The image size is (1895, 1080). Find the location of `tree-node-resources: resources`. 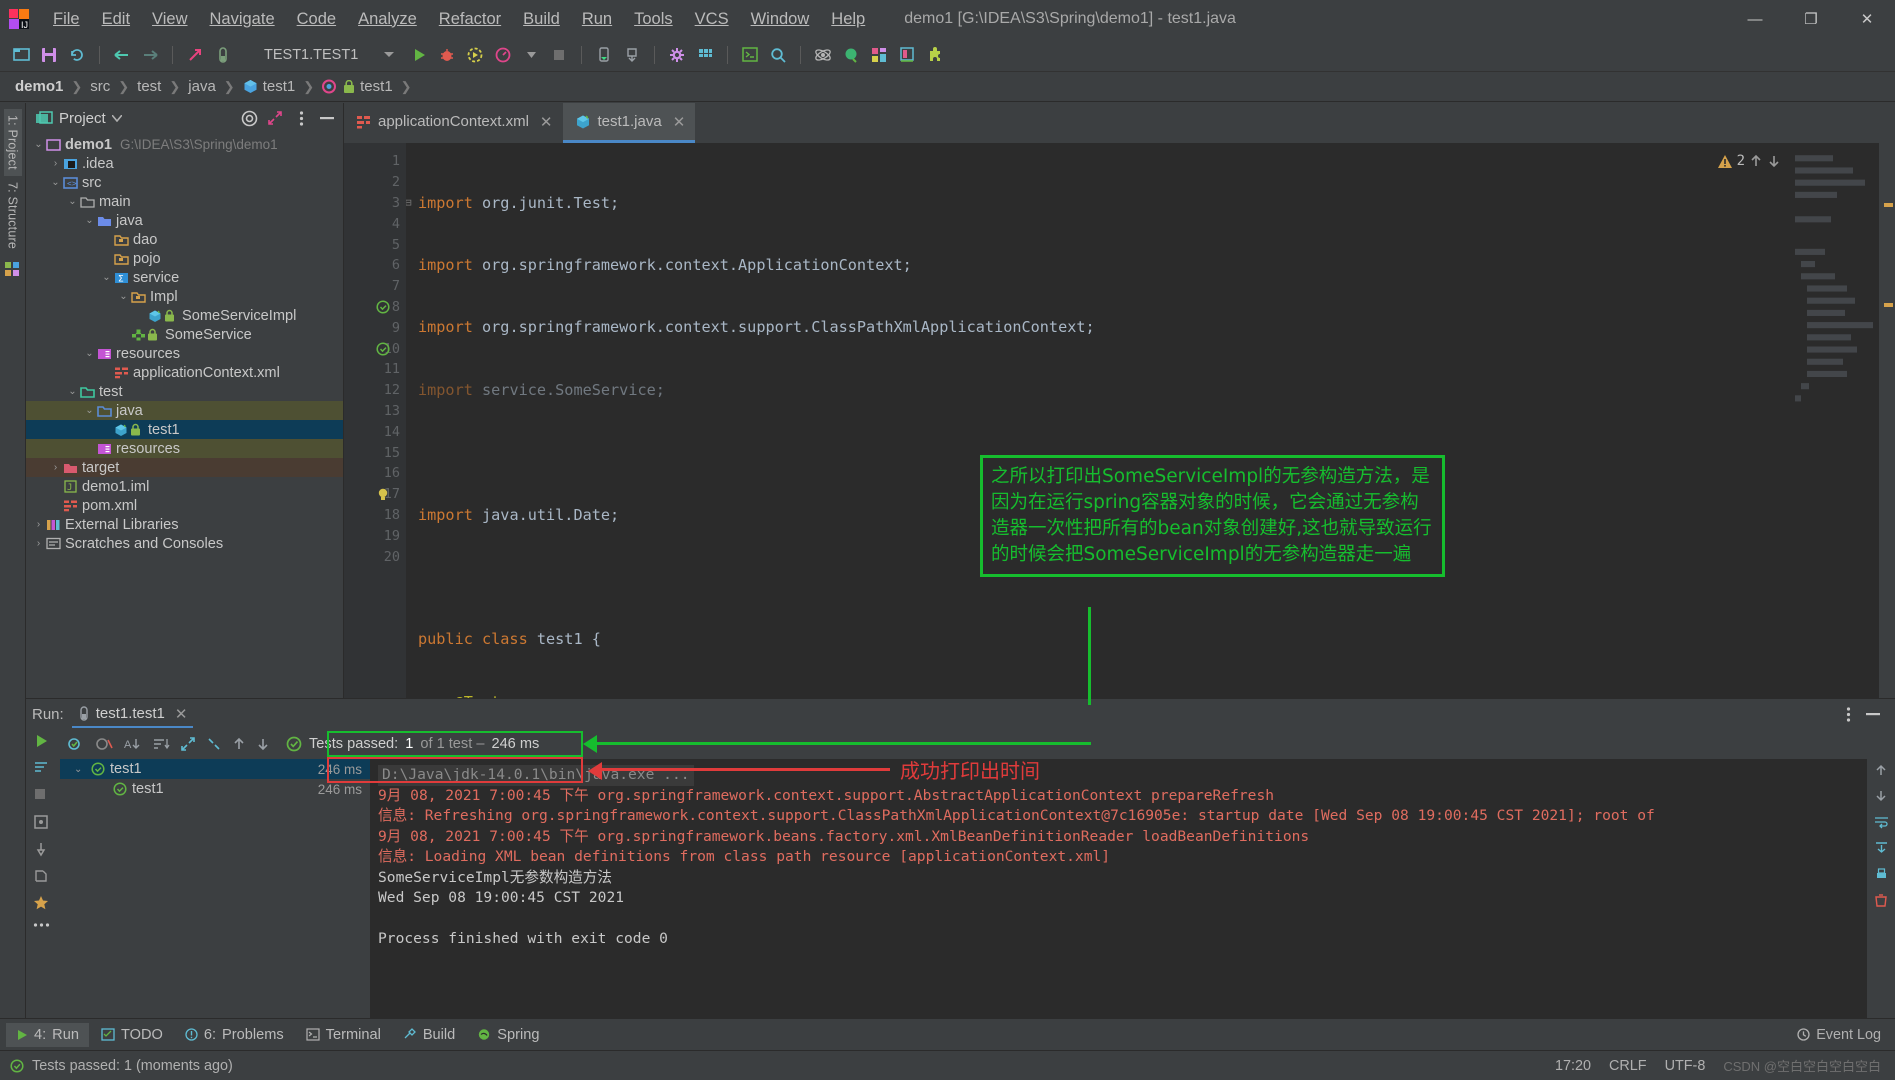

tree-node-resources: resources is located at coordinates (184, 448).